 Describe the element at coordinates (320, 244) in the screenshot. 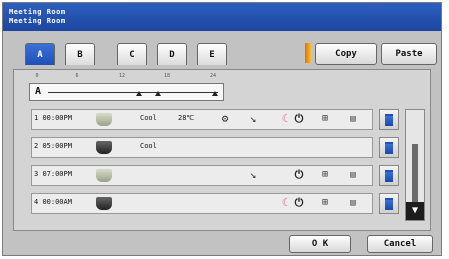

I see `ok-button: O K` at that location.